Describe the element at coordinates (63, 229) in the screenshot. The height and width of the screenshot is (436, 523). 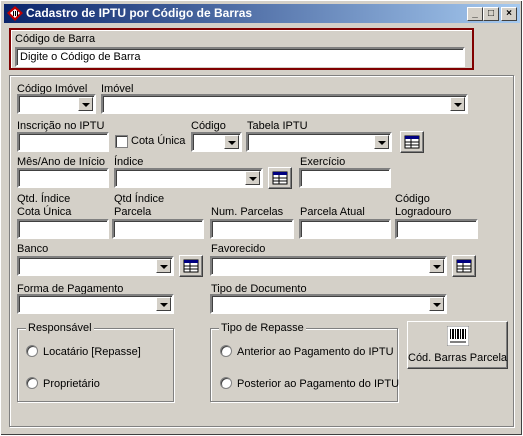
I see `qtd-indice-cota-unica-input` at that location.